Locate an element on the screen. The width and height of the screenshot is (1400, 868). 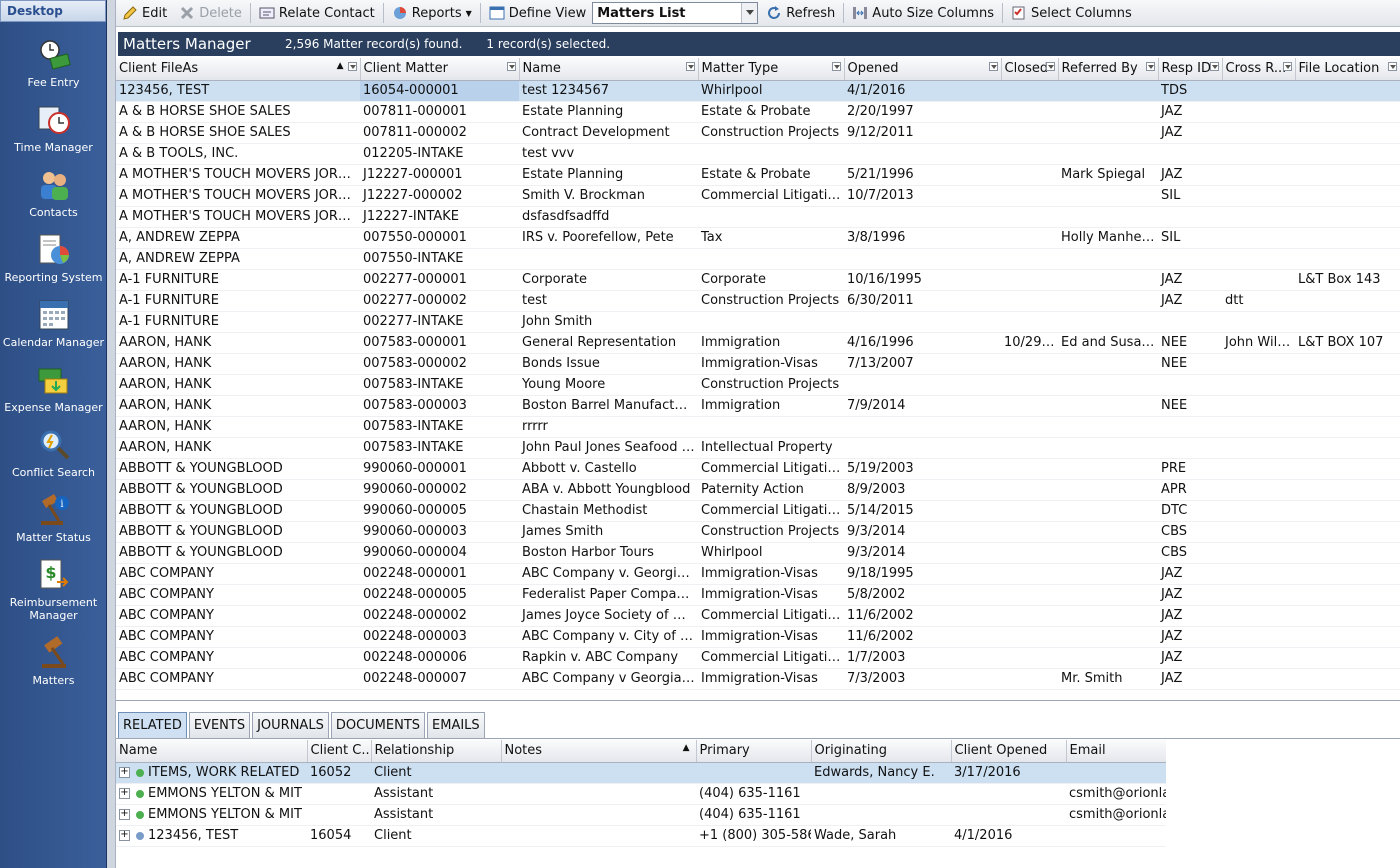
column-header: Opened is located at coordinates (923, 69).